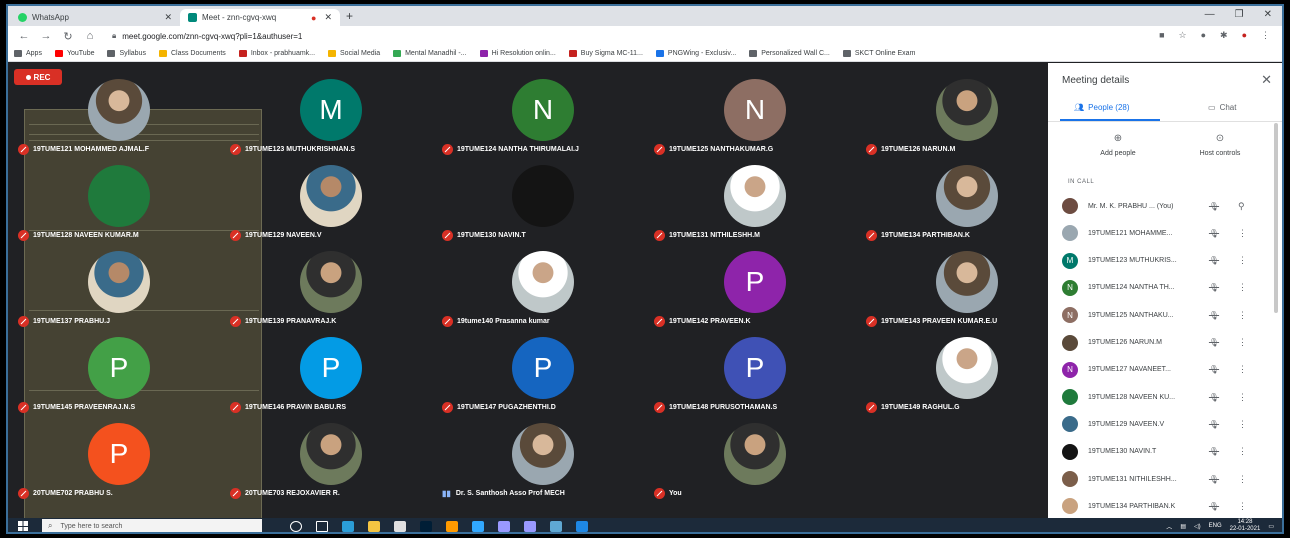 The image size is (1290, 538). Describe the element at coordinates (400, 526) in the screenshot. I see `chrome-icon` at that location.